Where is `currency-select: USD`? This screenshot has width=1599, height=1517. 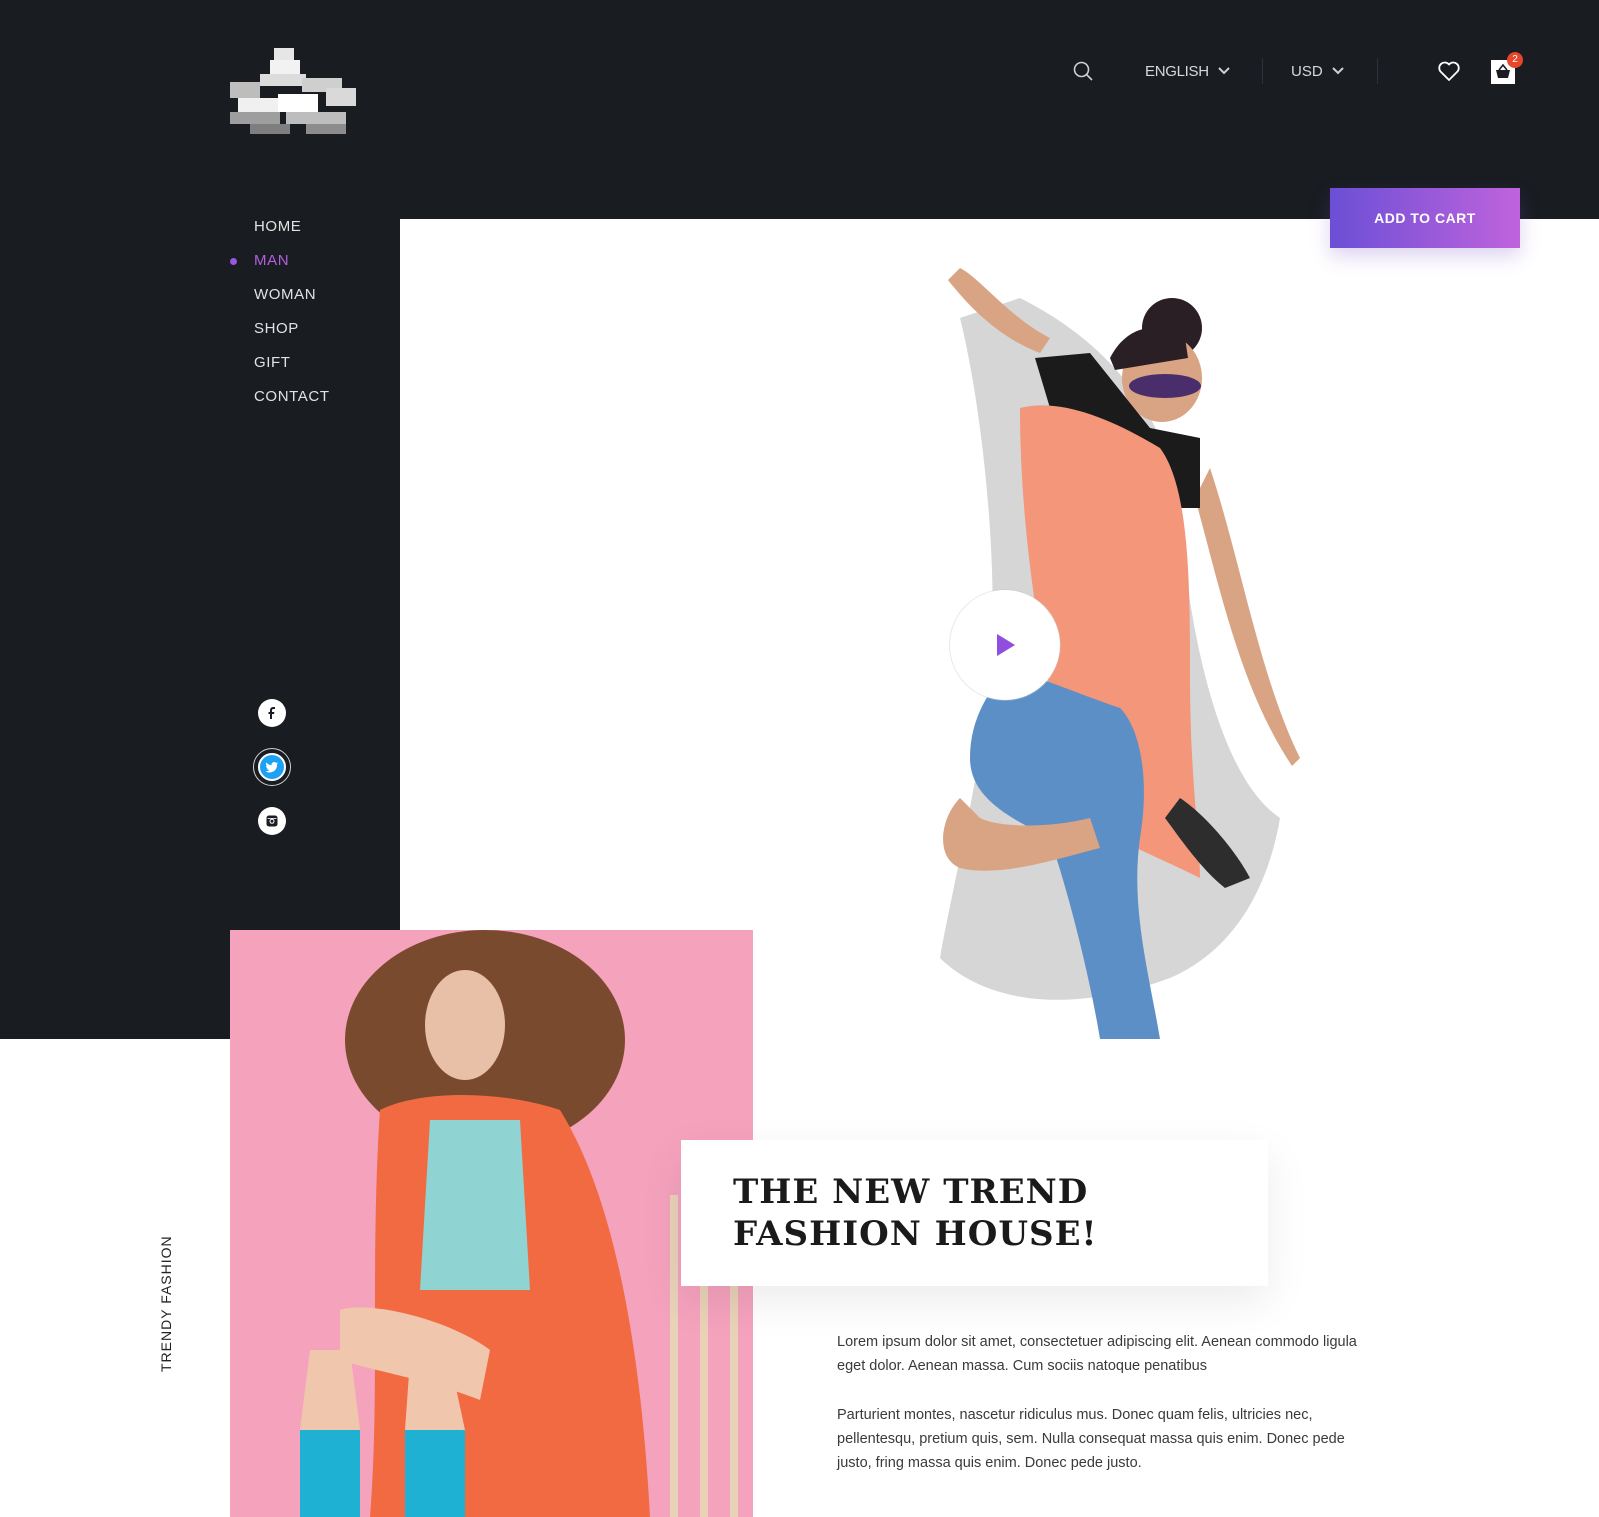 currency-select: USD is located at coordinates (1318, 71).